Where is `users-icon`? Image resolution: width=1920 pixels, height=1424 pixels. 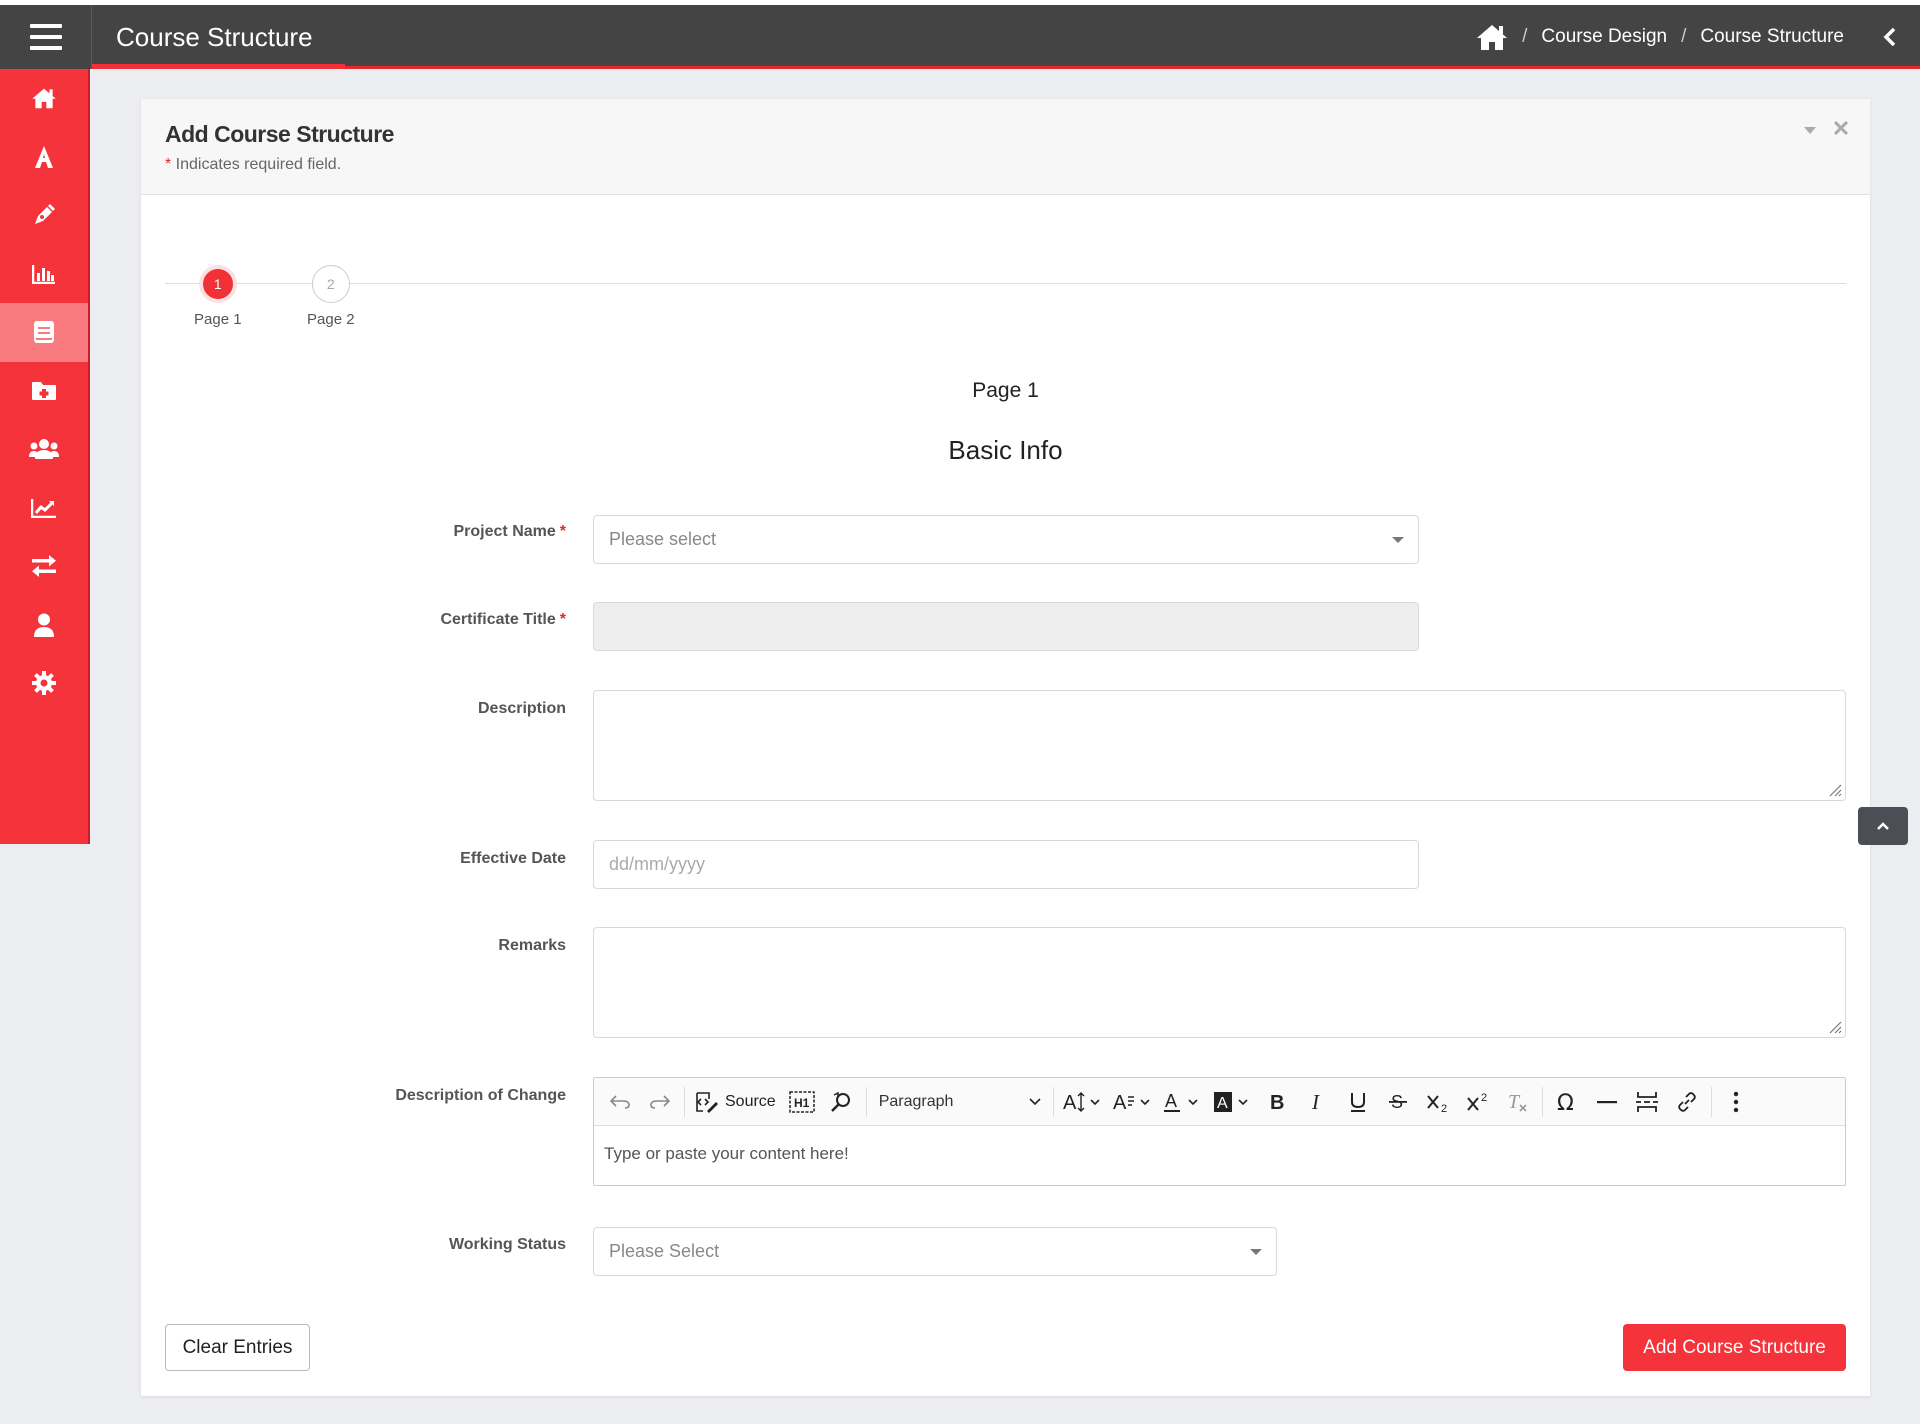
users-icon is located at coordinates (44, 449).